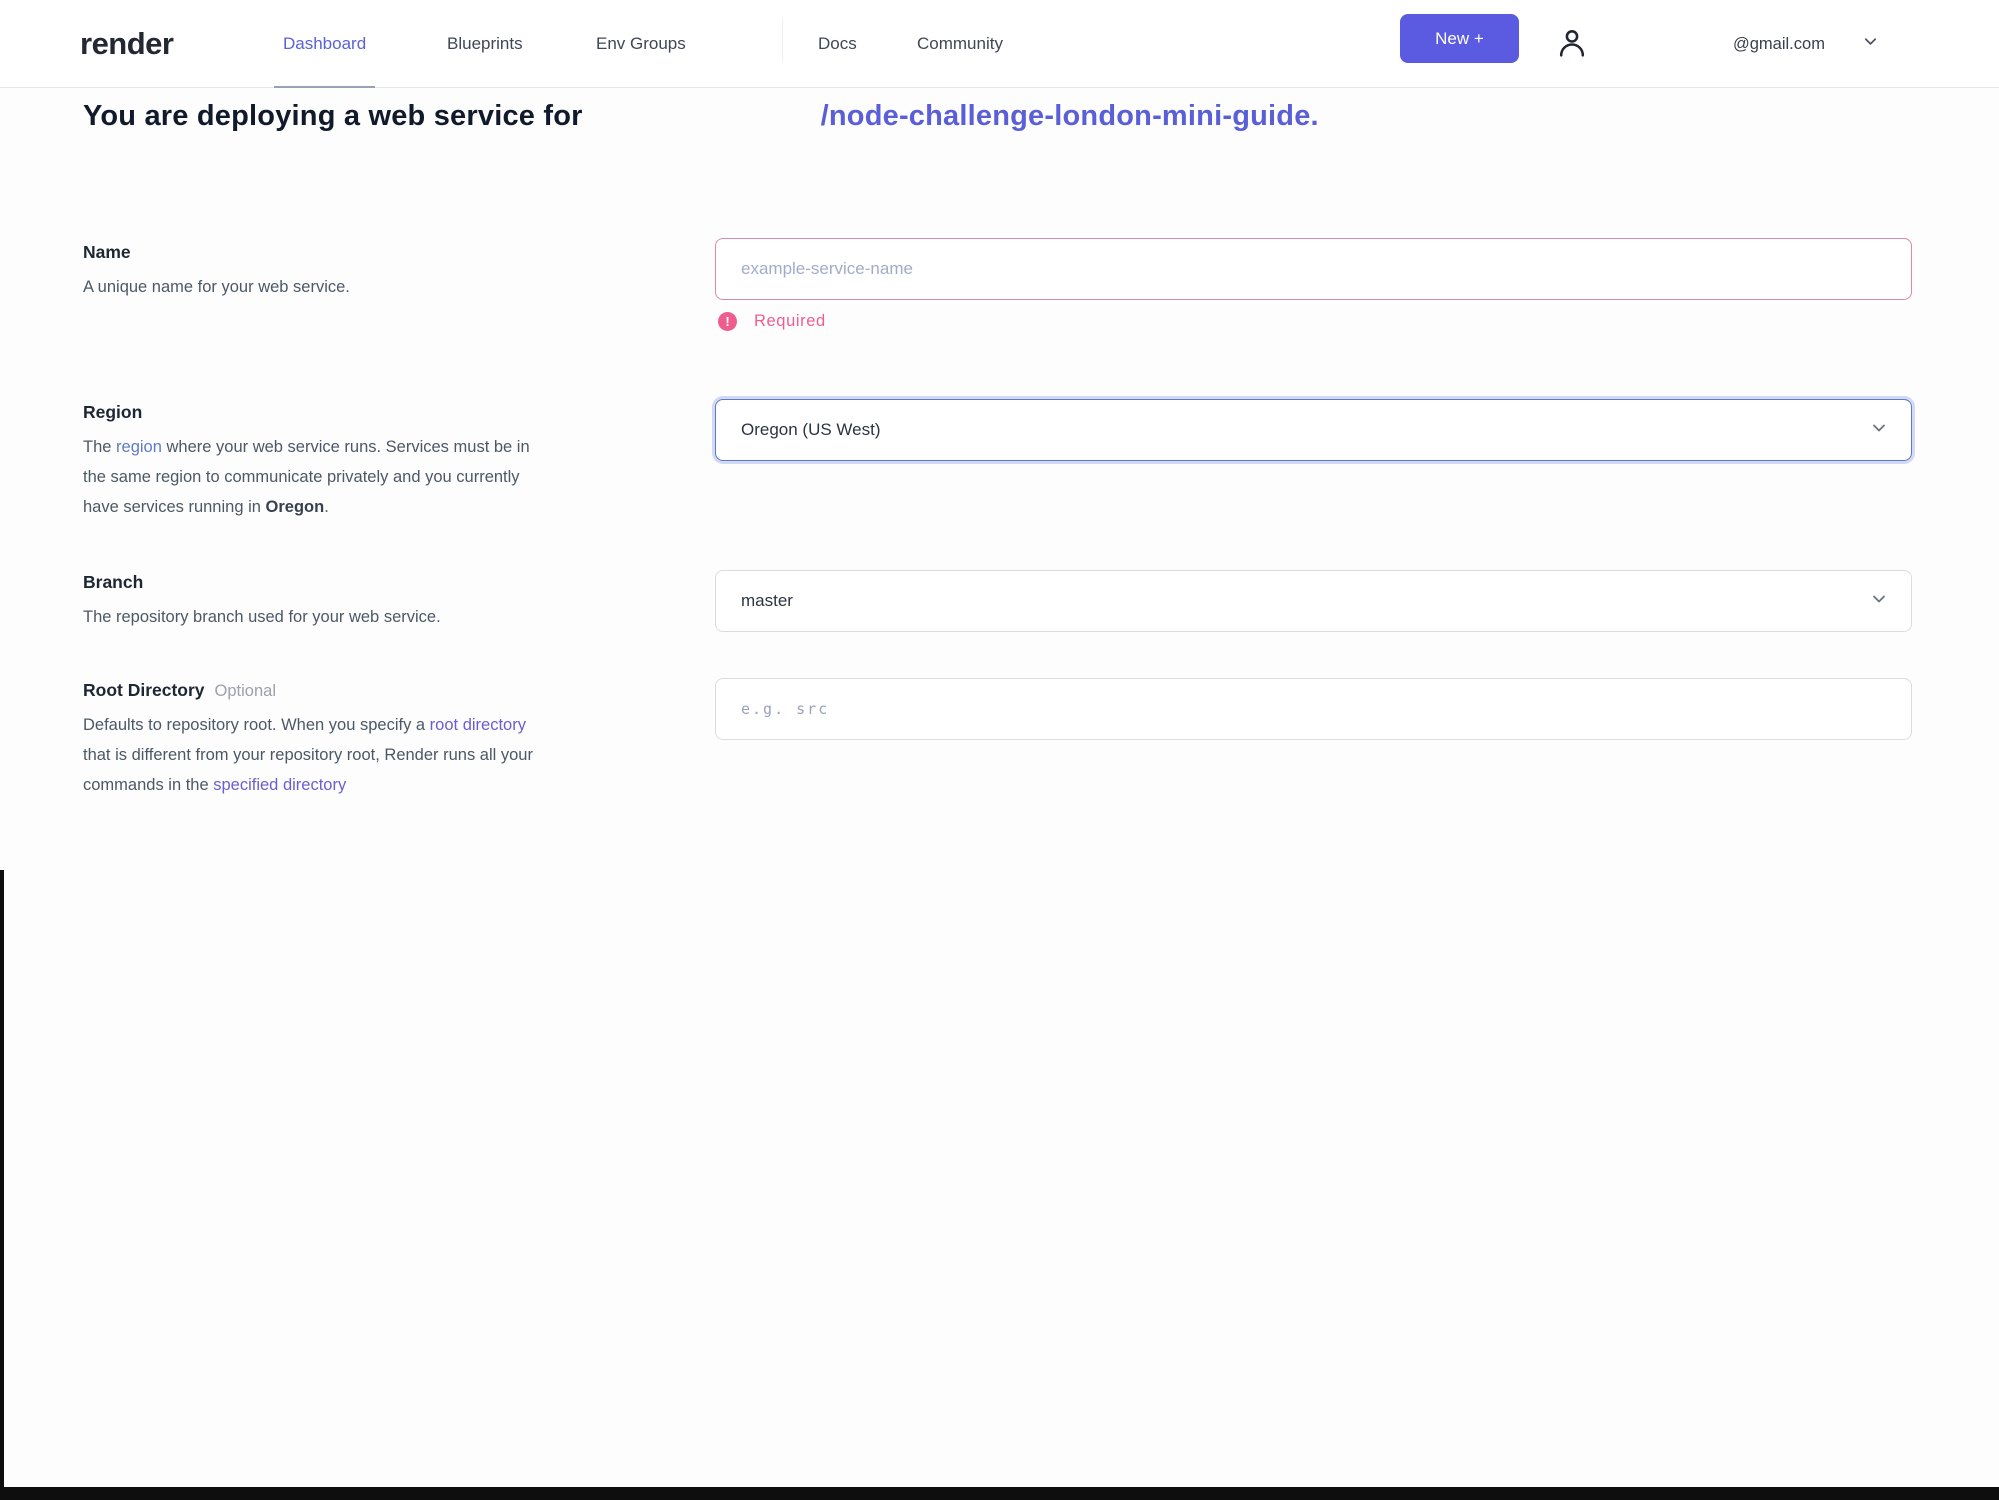  What do you see at coordinates (1070, 116) in the screenshot?
I see `repo-link: /node-challenge-london-mini-guide.` at bounding box center [1070, 116].